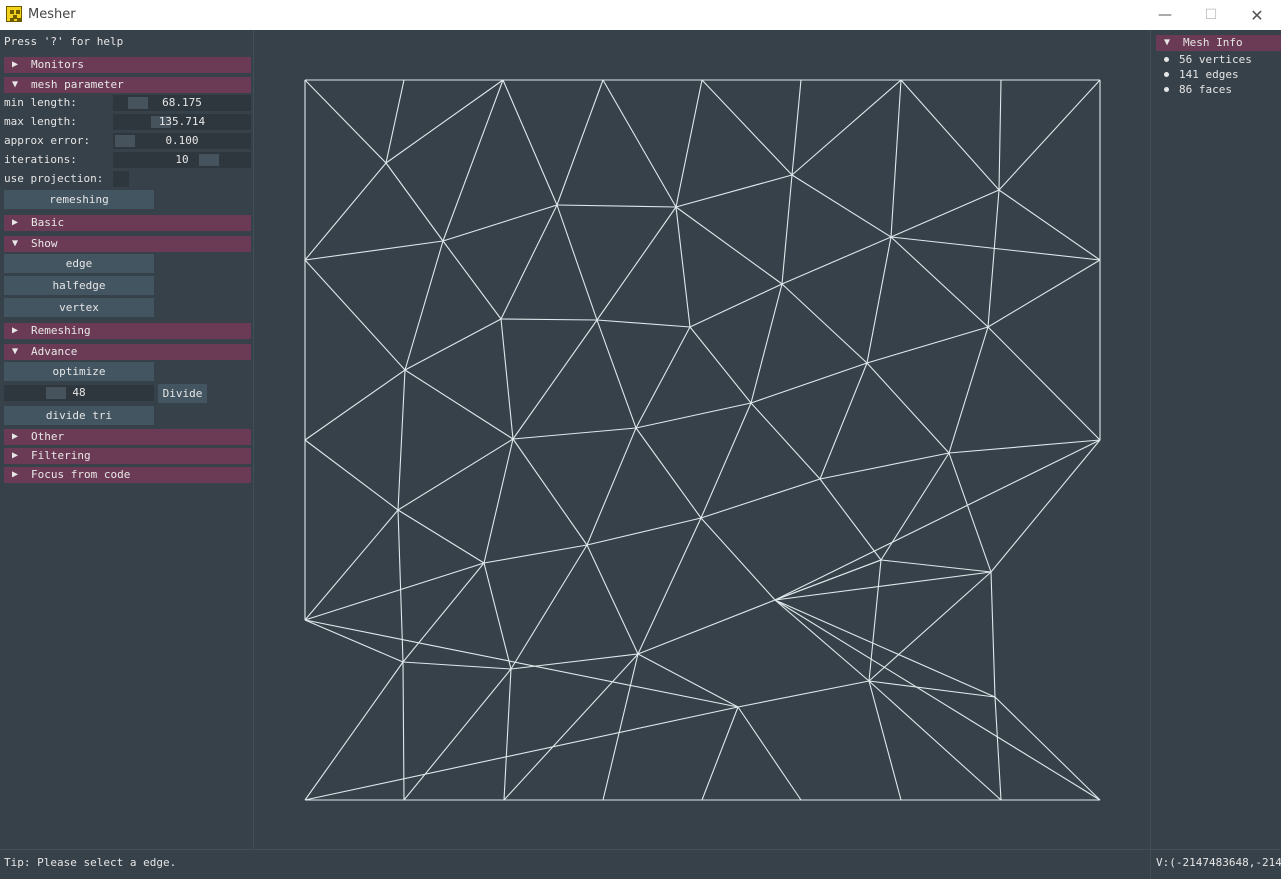  Describe the element at coordinates (79, 307) in the screenshot. I see `vertex-button: vertex` at that location.